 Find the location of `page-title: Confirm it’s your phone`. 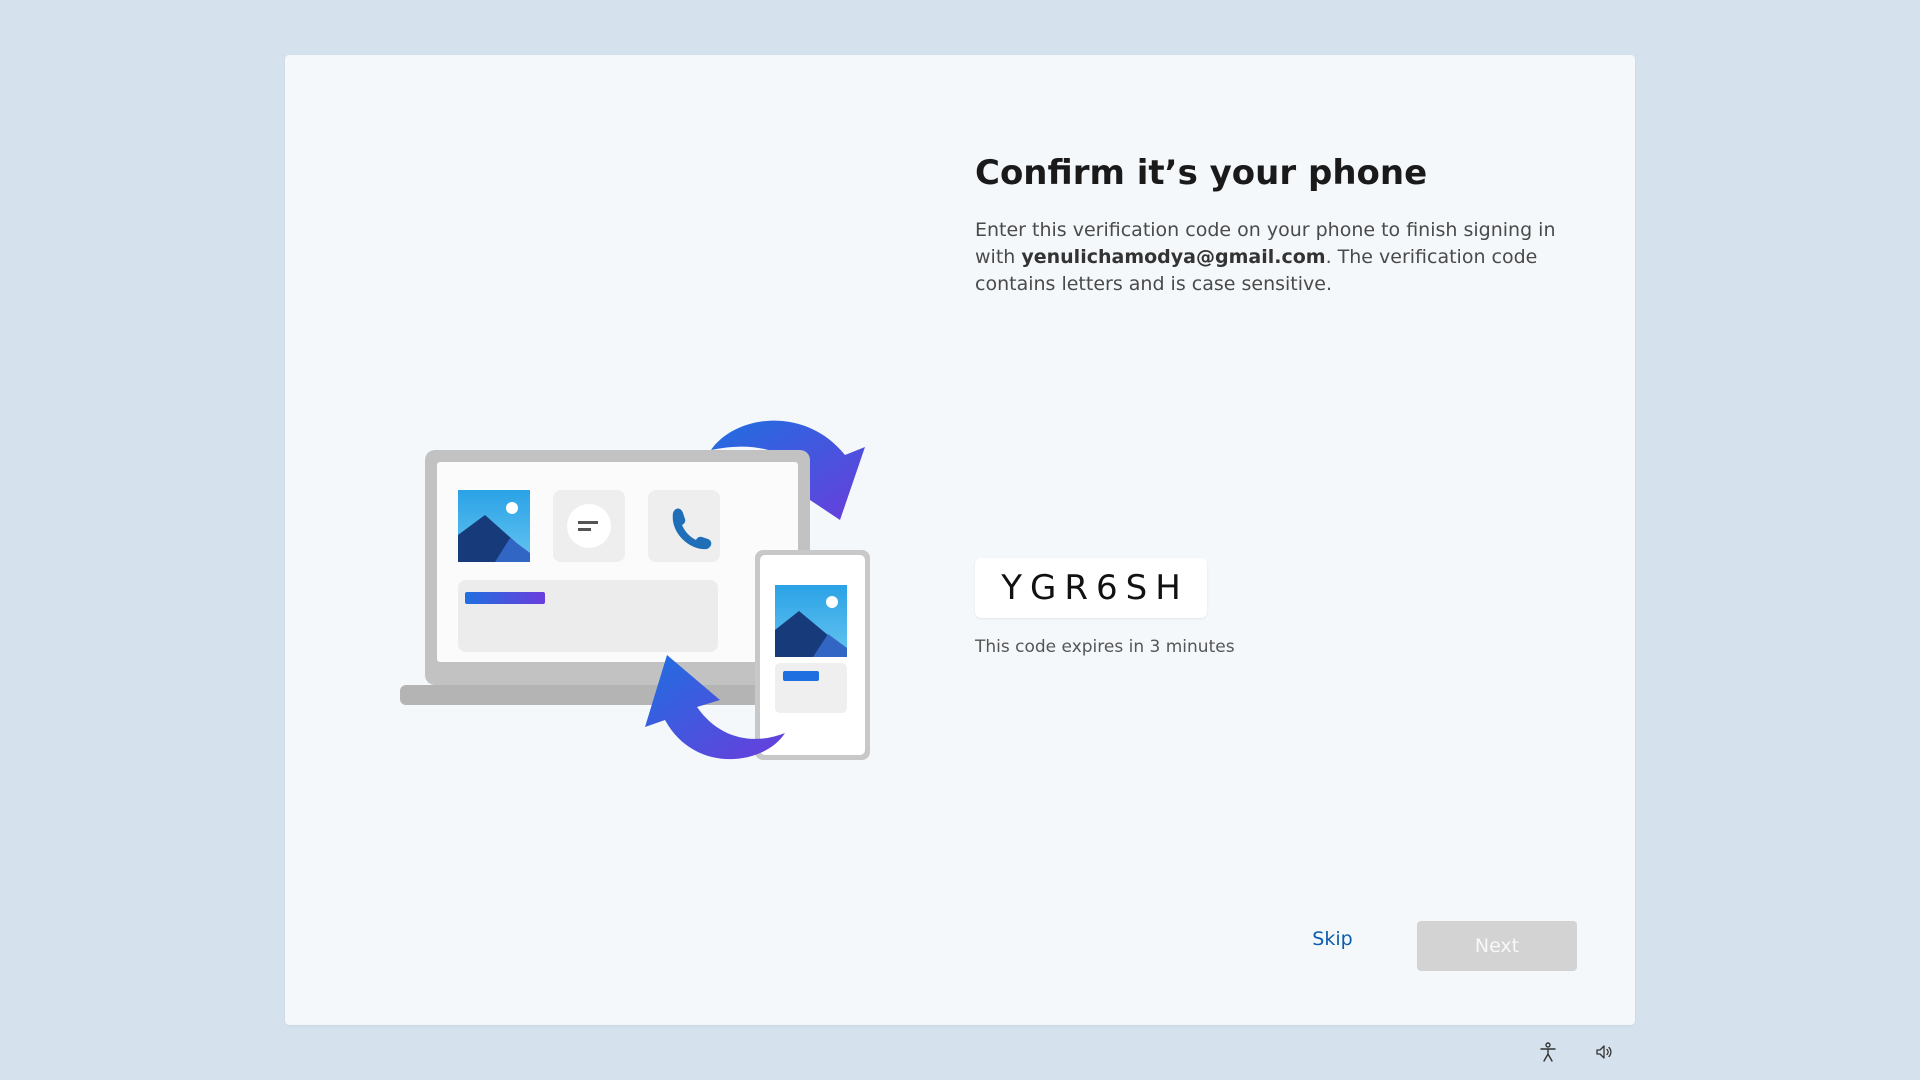

page-title: Confirm it’s your phone is located at coordinates (1201, 173).